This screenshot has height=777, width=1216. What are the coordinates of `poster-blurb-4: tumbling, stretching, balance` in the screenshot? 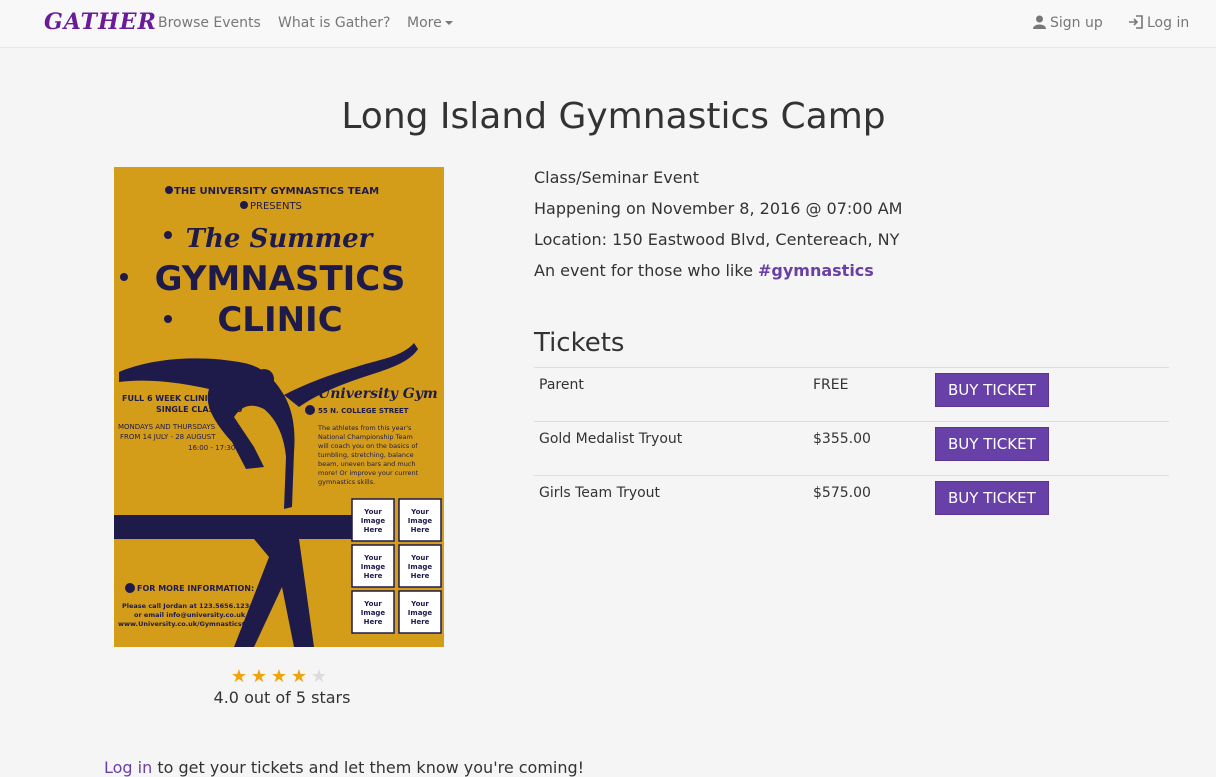 It's located at (366, 455).